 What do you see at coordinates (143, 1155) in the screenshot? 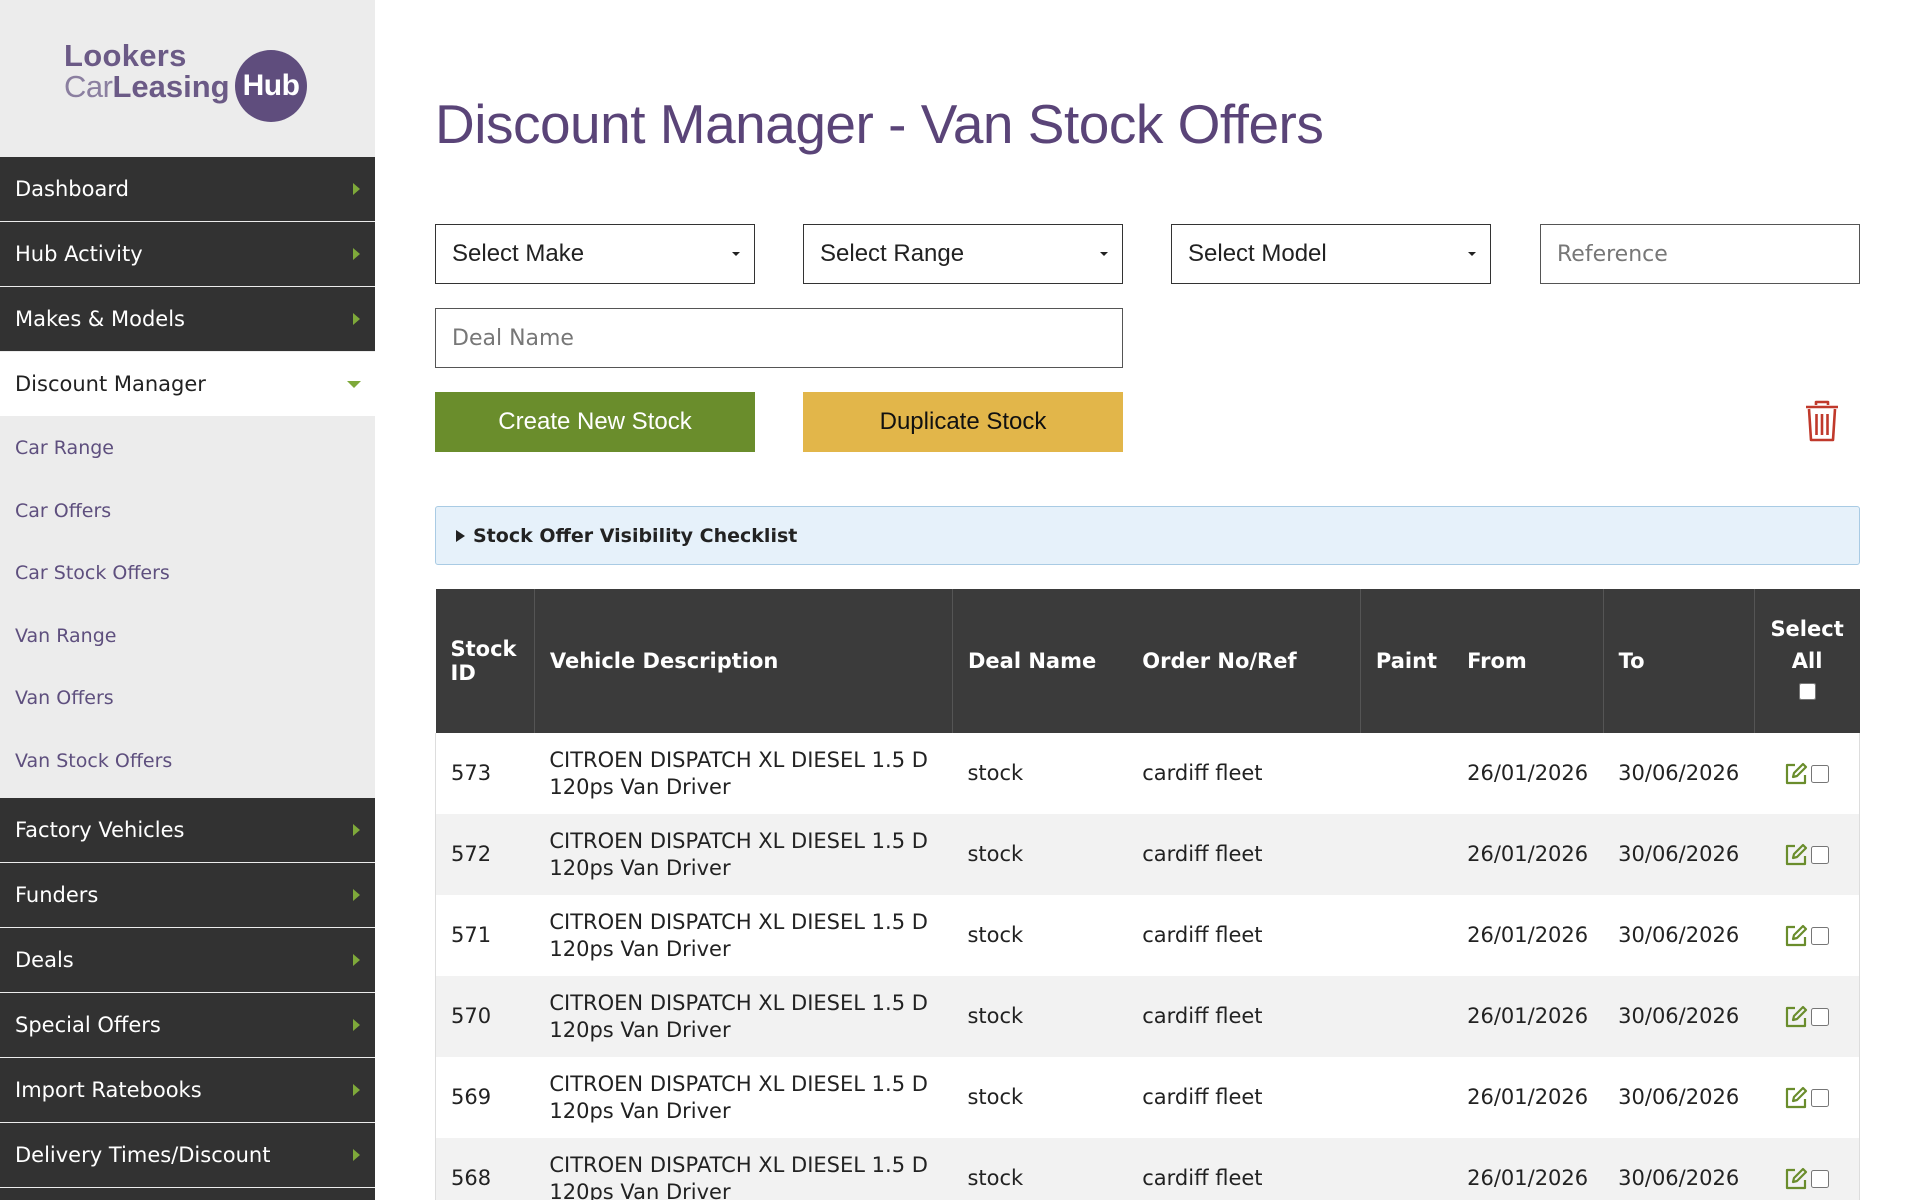
I see `sidebar-item-label: Delivery Times/Discount` at bounding box center [143, 1155].